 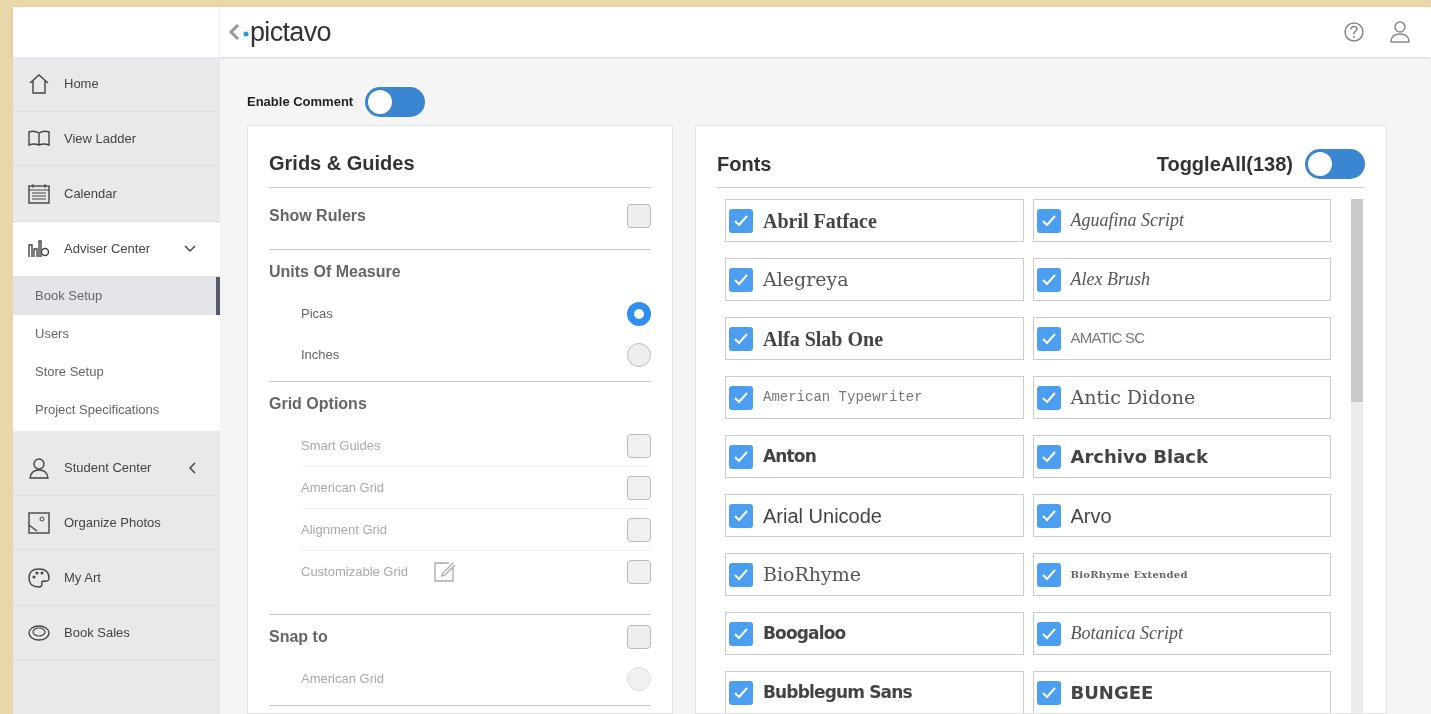 What do you see at coordinates (1335, 163) in the screenshot?
I see `toggle-all-switch` at bounding box center [1335, 163].